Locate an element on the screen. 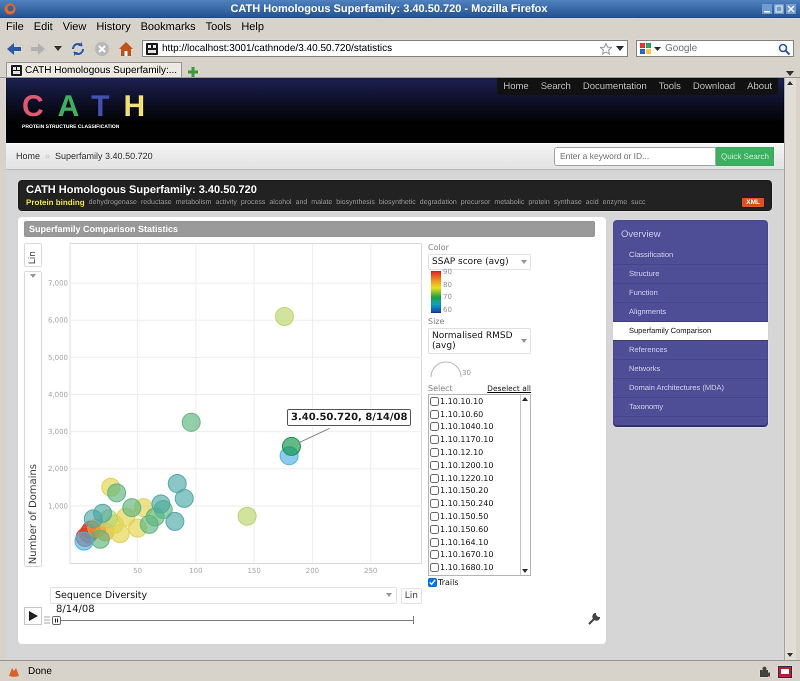 This screenshot has height=681, width=800. list-item-label: 1.10.150.20 is located at coordinates (464, 491).